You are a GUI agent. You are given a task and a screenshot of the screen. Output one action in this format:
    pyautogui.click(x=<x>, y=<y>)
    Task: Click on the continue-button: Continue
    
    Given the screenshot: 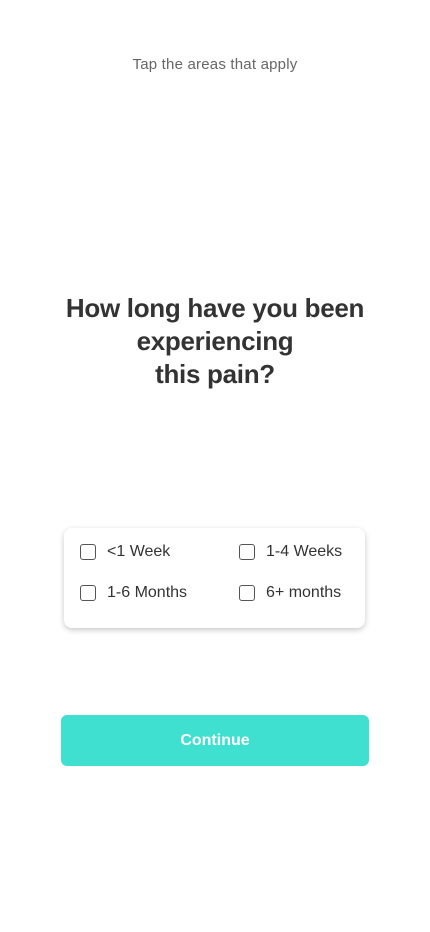 What is the action you would take?
    pyautogui.click(x=215, y=740)
    